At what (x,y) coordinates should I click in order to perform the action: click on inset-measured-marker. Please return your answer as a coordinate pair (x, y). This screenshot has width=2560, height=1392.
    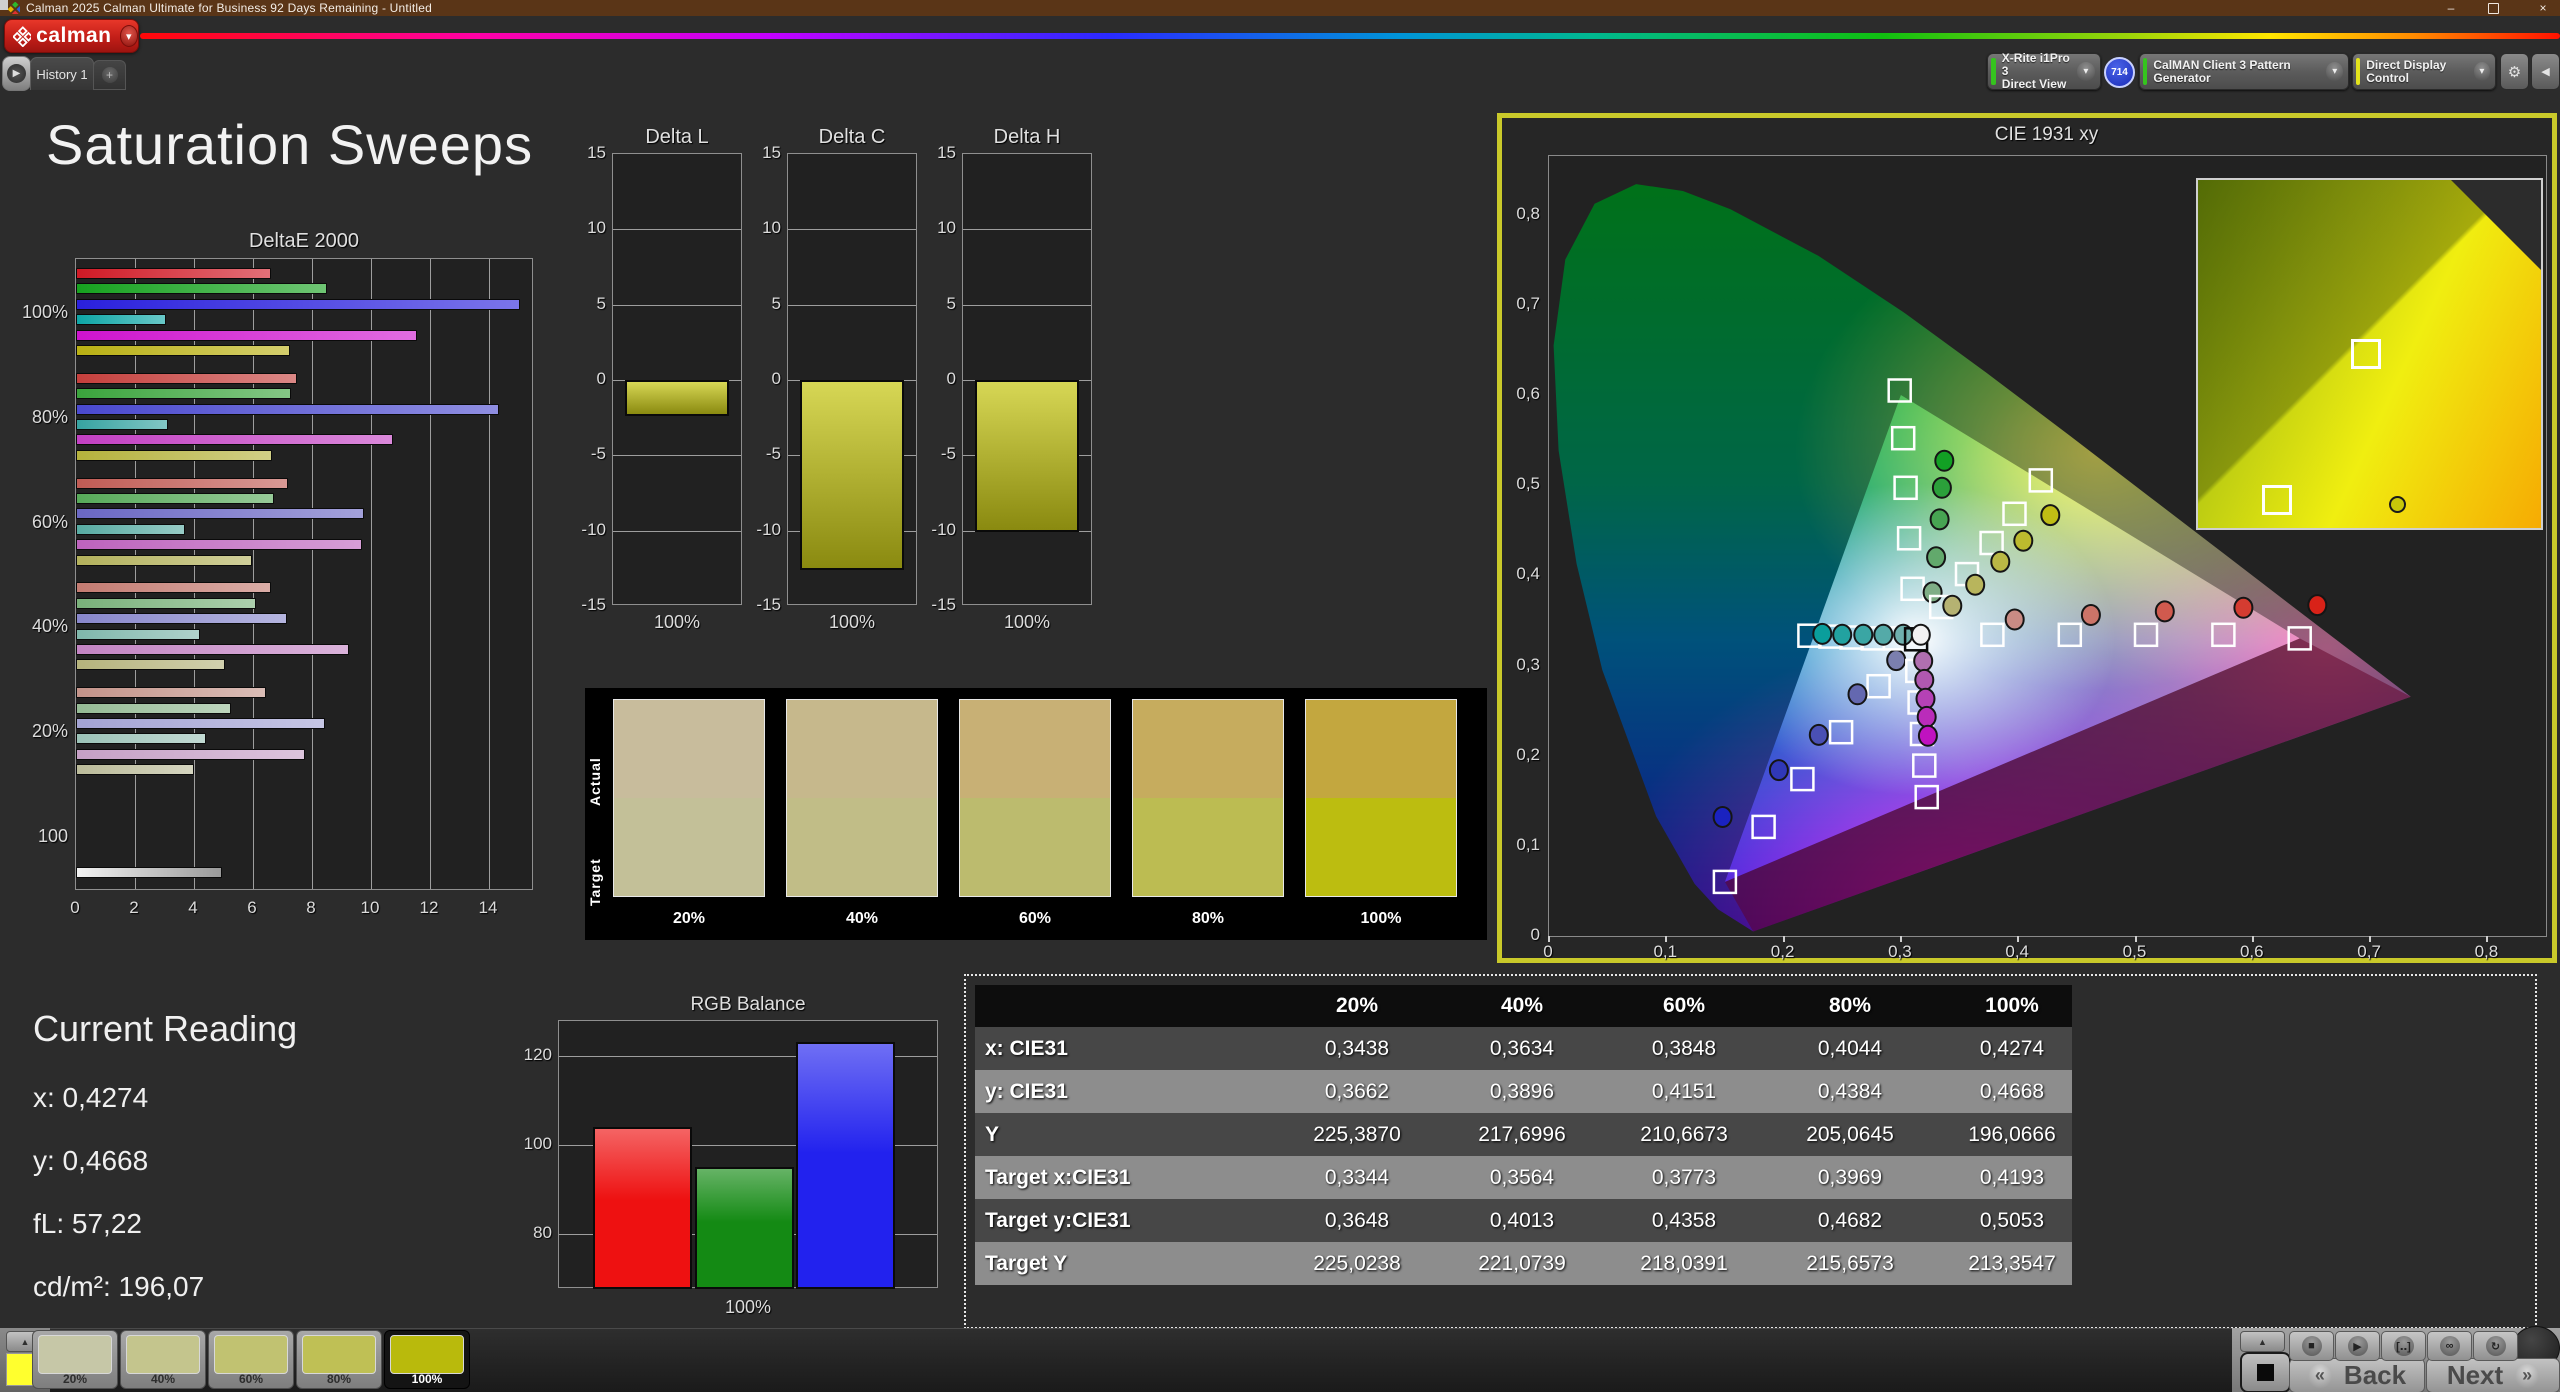
    Looking at the image, I should click on (2397, 504).